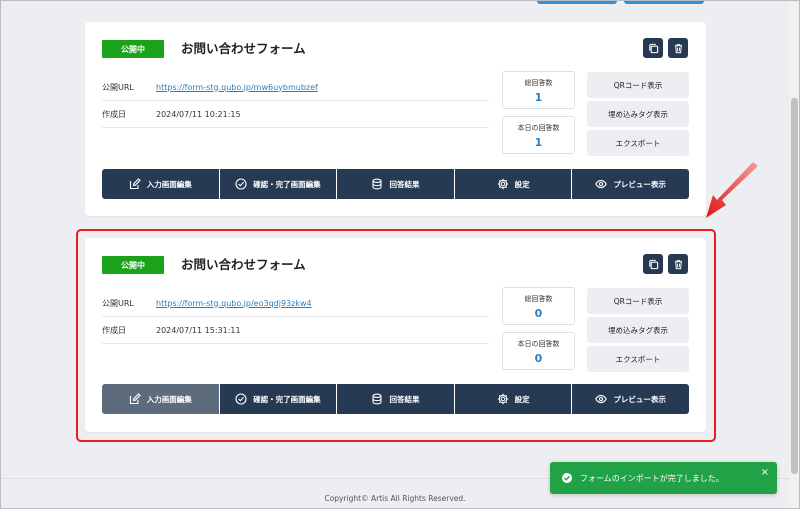  What do you see at coordinates (538, 97) in the screenshot?
I see `total-answers-value: 1` at bounding box center [538, 97].